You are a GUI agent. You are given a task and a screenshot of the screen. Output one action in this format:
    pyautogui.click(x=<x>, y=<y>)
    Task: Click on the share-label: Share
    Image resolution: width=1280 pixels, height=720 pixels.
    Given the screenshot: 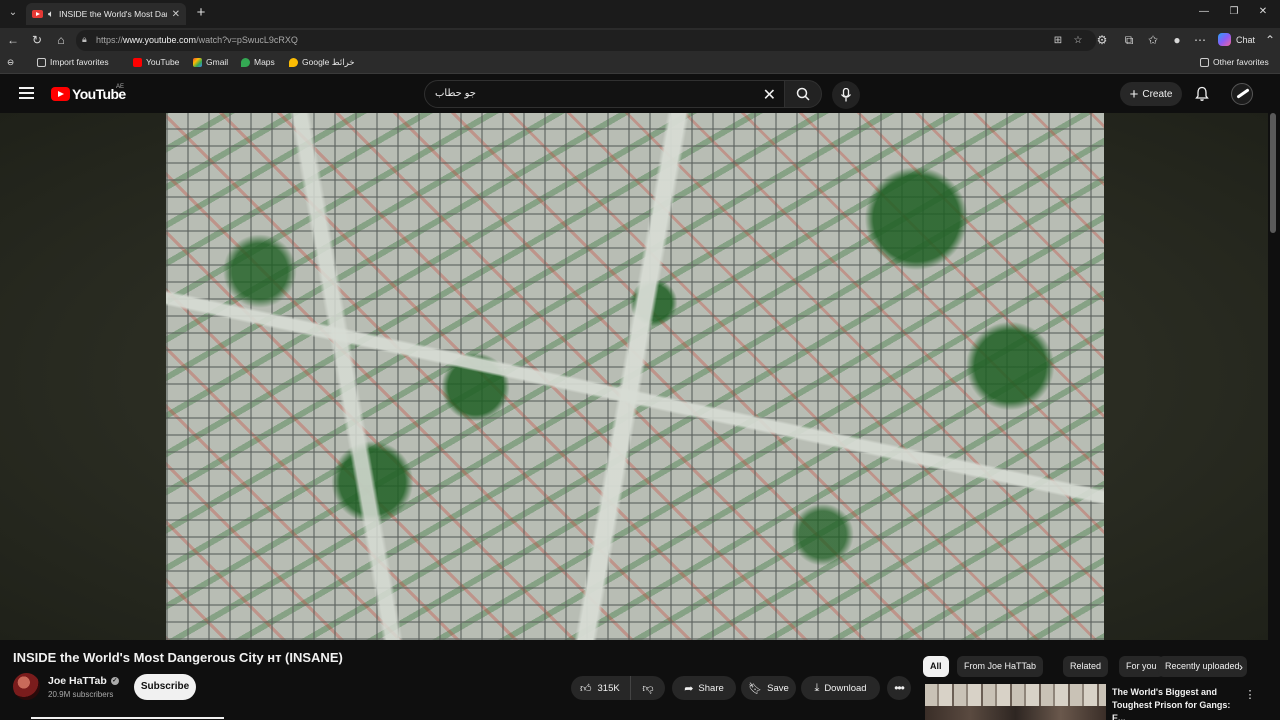 What is the action you would take?
    pyautogui.click(x=711, y=688)
    